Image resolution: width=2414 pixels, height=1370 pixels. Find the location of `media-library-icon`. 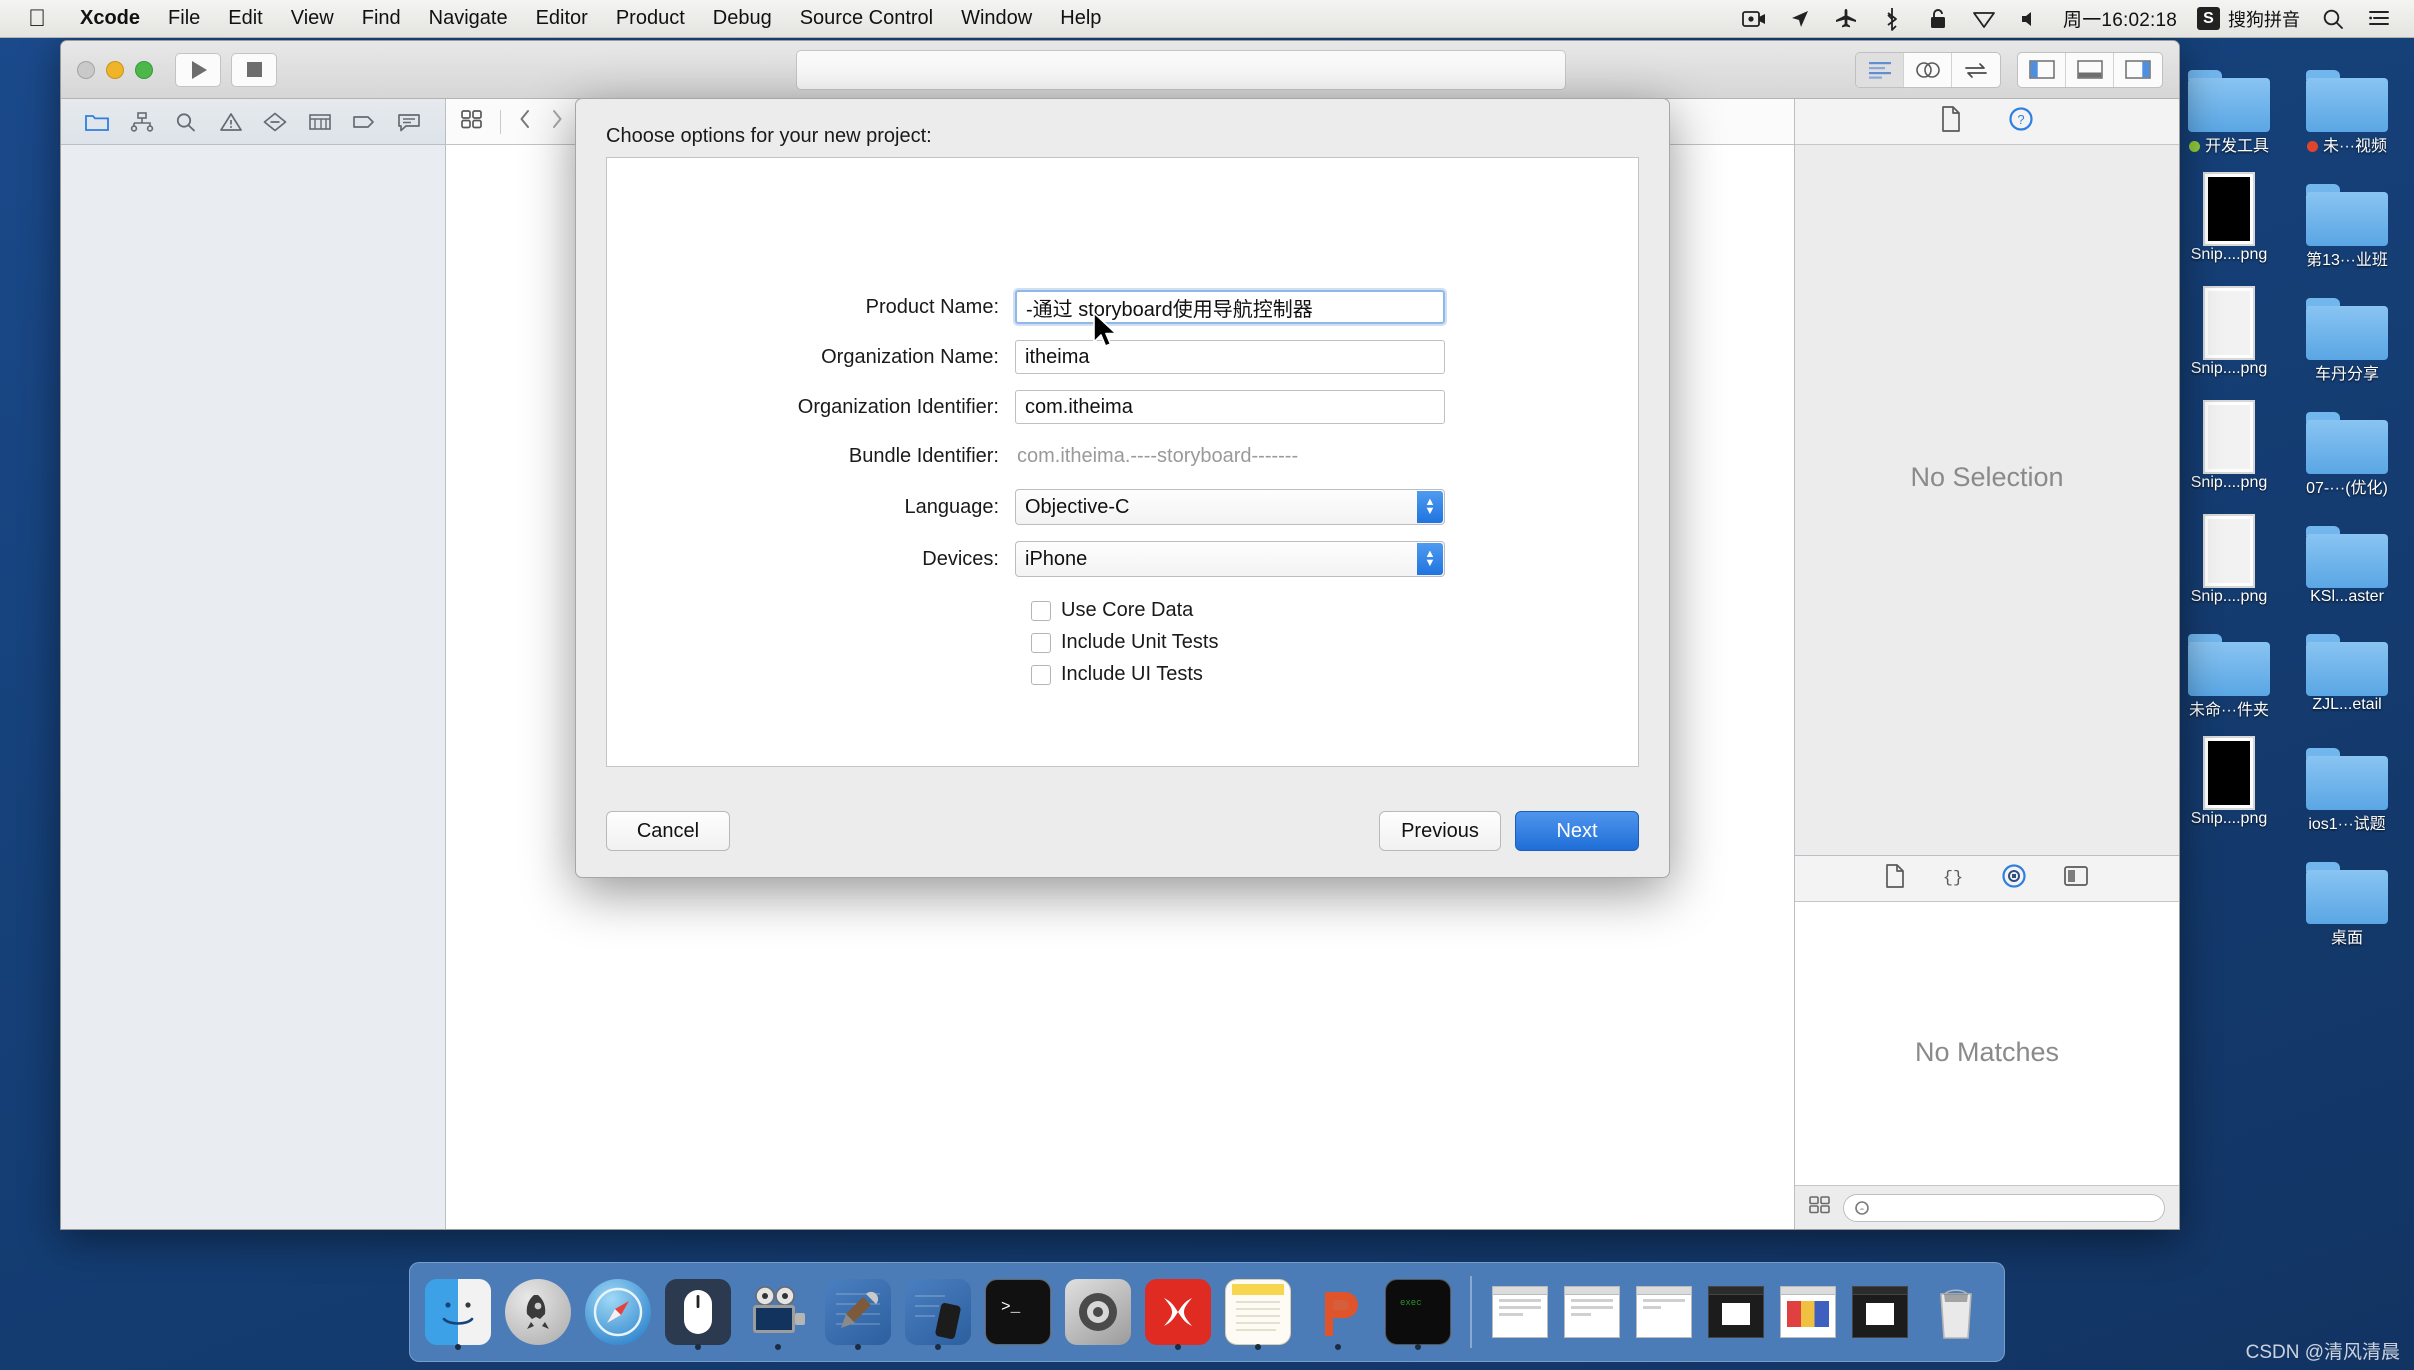

media-library-icon is located at coordinates (2076, 878).